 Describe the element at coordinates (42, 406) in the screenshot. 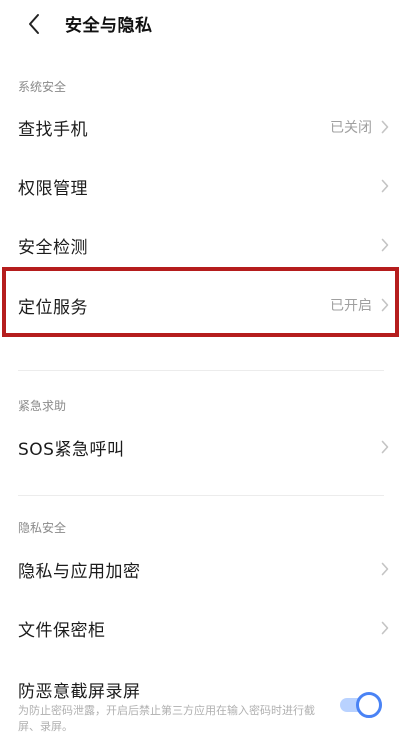

I see `section-label-emergency: 紧急求助` at that location.